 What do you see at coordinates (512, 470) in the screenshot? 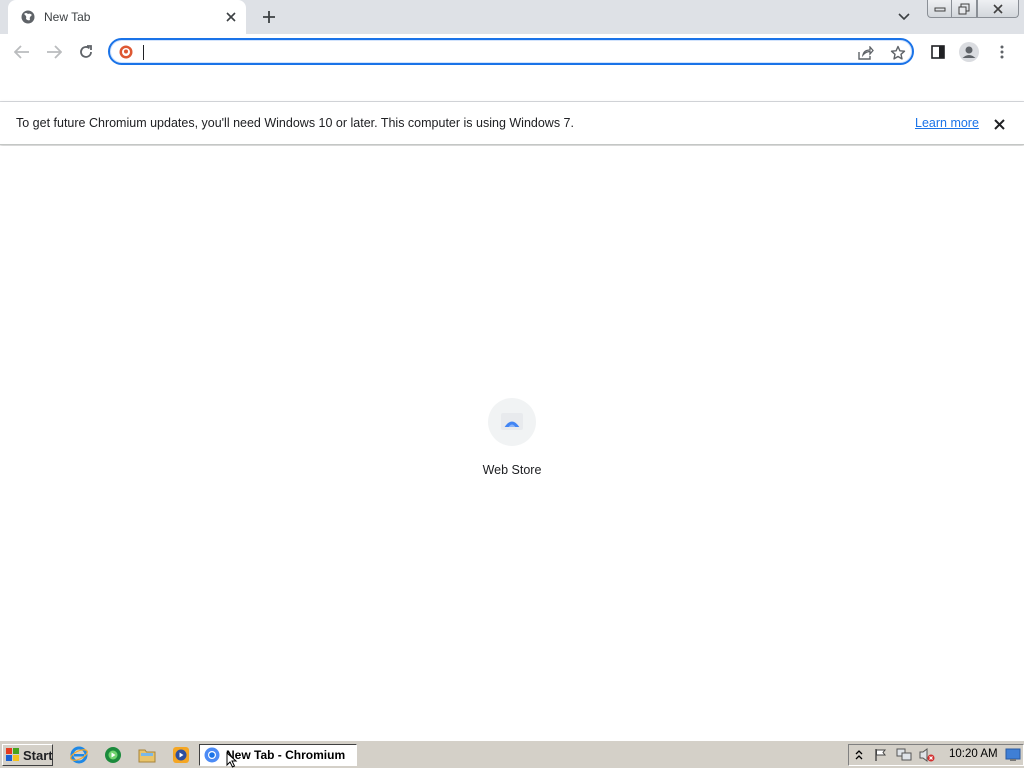
I see `shortcut-label: Web Store` at bounding box center [512, 470].